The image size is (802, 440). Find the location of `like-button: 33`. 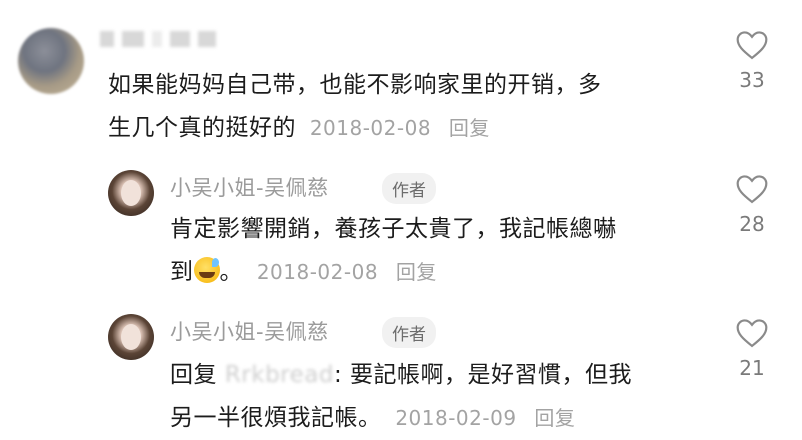

like-button: 33 is located at coordinates (752, 61).